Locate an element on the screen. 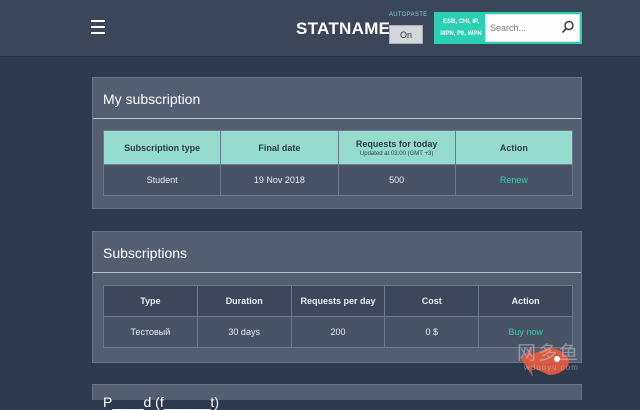 This screenshot has height=410, width=640. table-cell: 500 is located at coordinates (396, 180).